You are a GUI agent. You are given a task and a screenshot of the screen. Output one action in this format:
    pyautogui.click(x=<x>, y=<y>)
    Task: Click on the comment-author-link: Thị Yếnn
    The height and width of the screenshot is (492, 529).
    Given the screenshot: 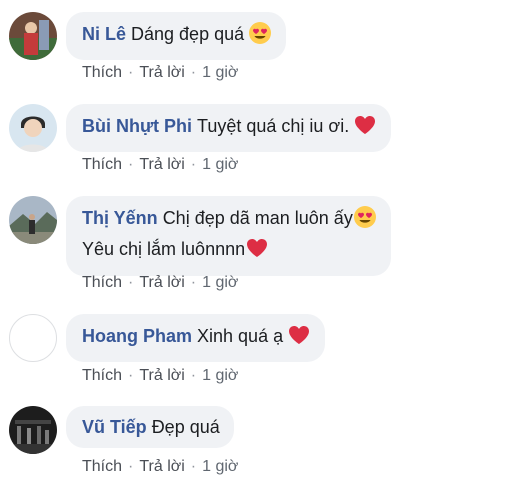 What is the action you would take?
    pyautogui.click(x=120, y=218)
    